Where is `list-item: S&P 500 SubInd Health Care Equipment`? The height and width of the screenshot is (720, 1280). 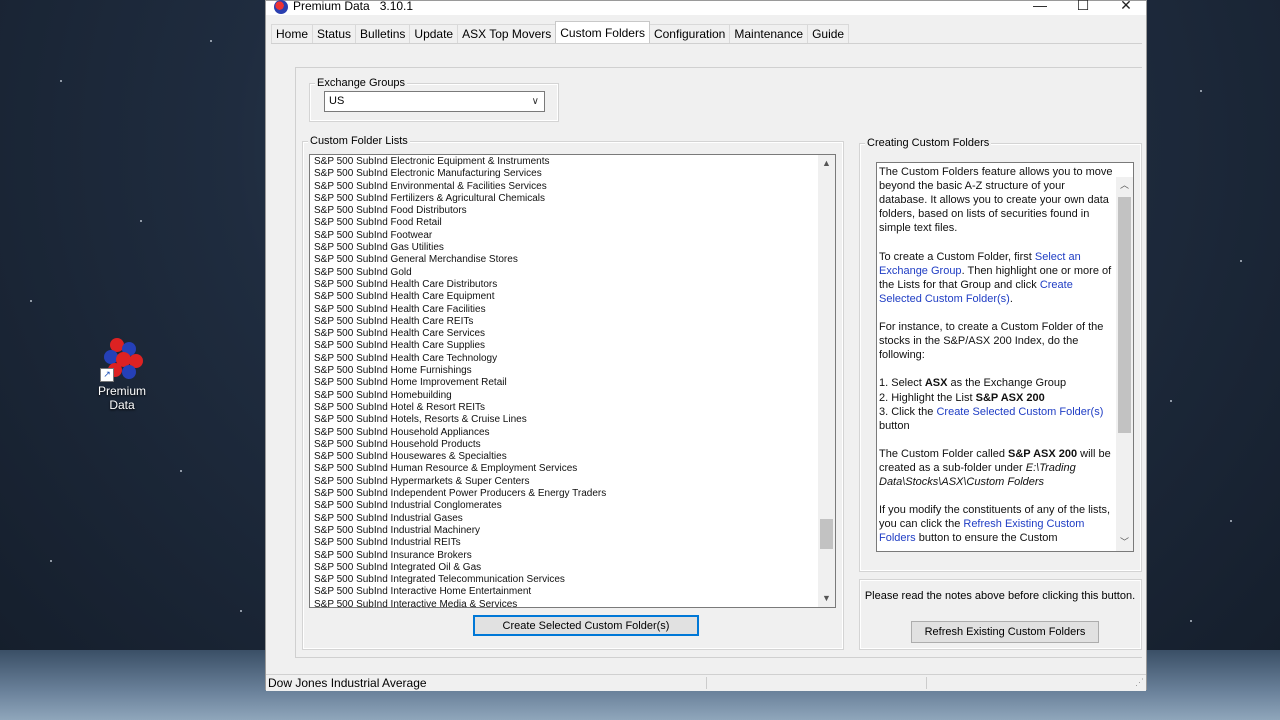 list-item: S&P 500 SubInd Health Care Equipment is located at coordinates (460, 297).